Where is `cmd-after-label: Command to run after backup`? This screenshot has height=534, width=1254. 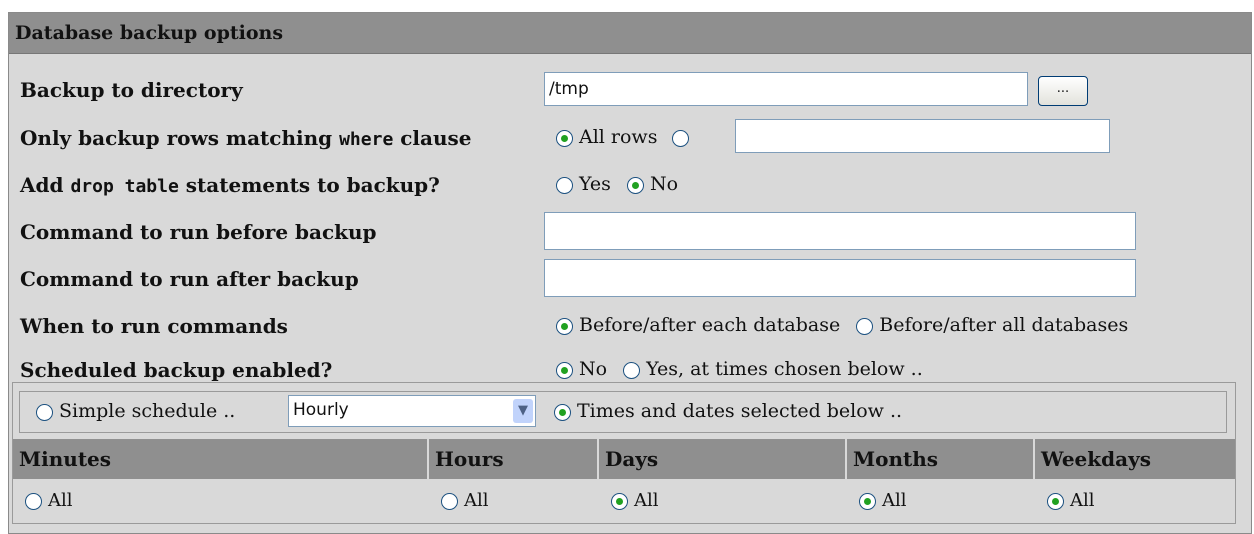
cmd-after-label: Command to run after backup is located at coordinates (189, 279).